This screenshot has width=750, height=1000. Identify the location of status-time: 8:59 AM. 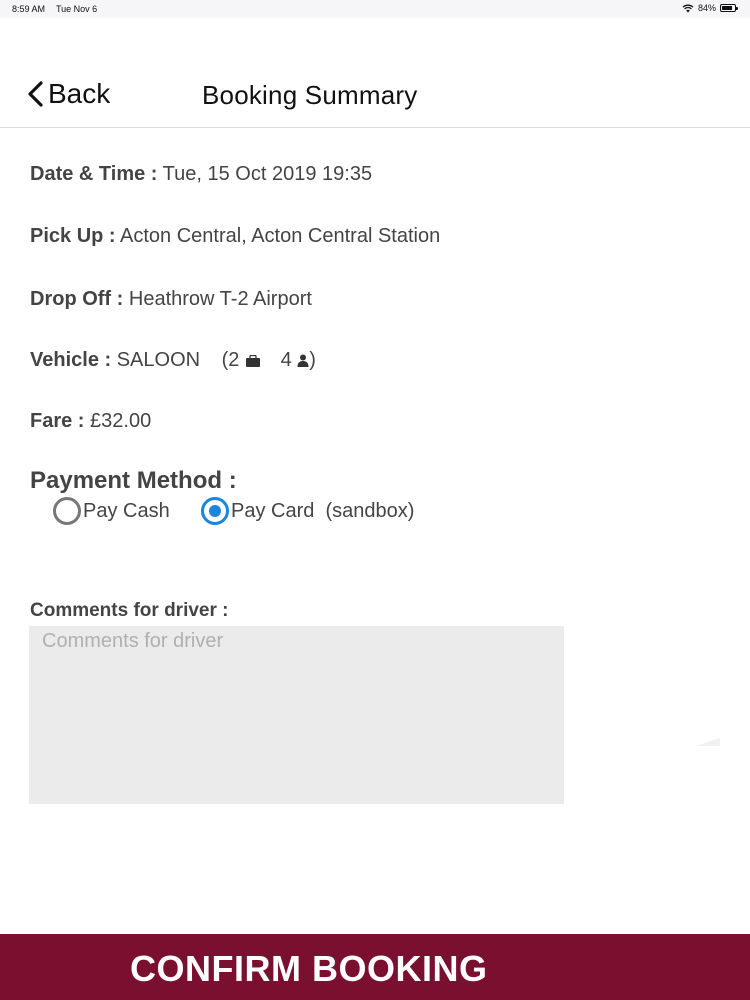
(29, 9).